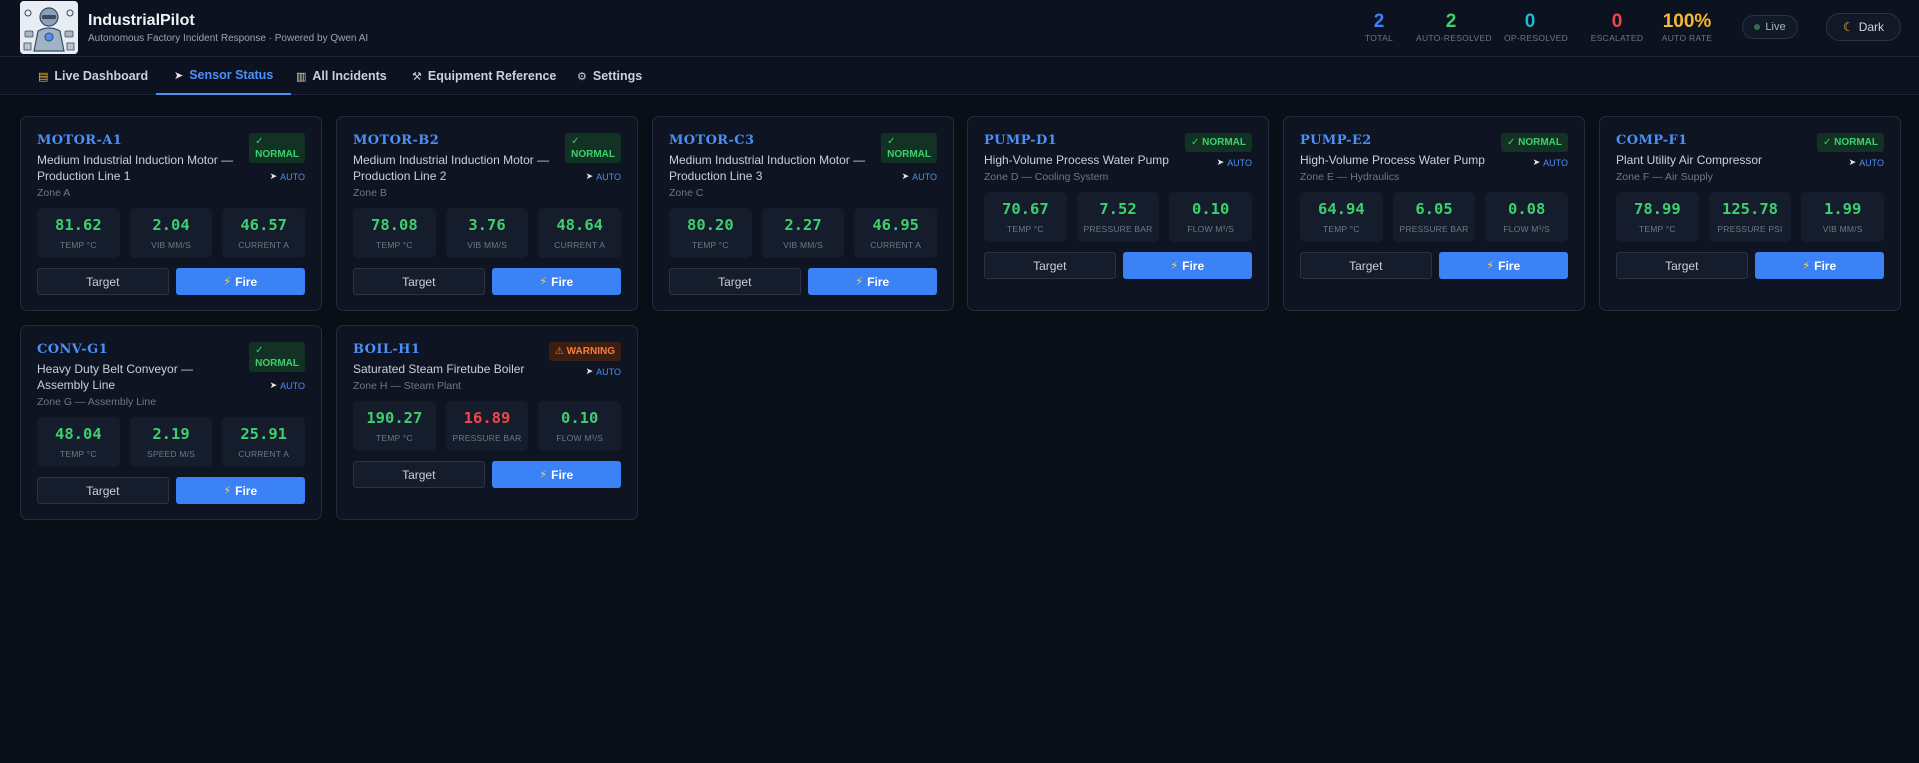 Image resolution: width=1919 pixels, height=763 pixels. I want to click on metric-value: 78.08, so click(394, 225).